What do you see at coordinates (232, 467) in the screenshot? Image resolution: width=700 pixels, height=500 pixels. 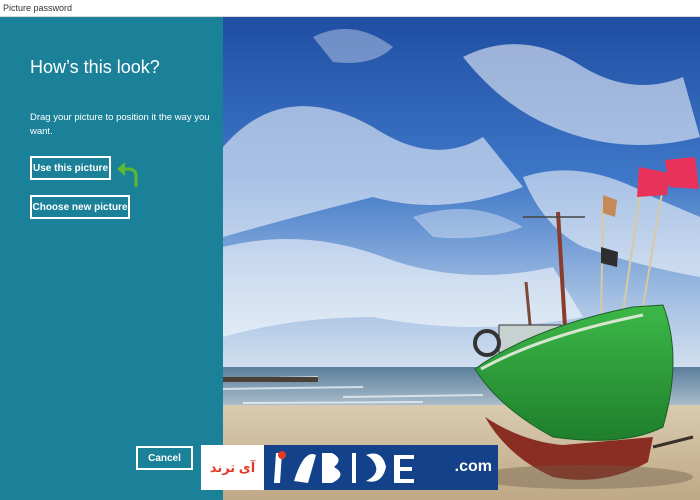 I see `watermark-fa-text: آی ترند` at bounding box center [232, 467].